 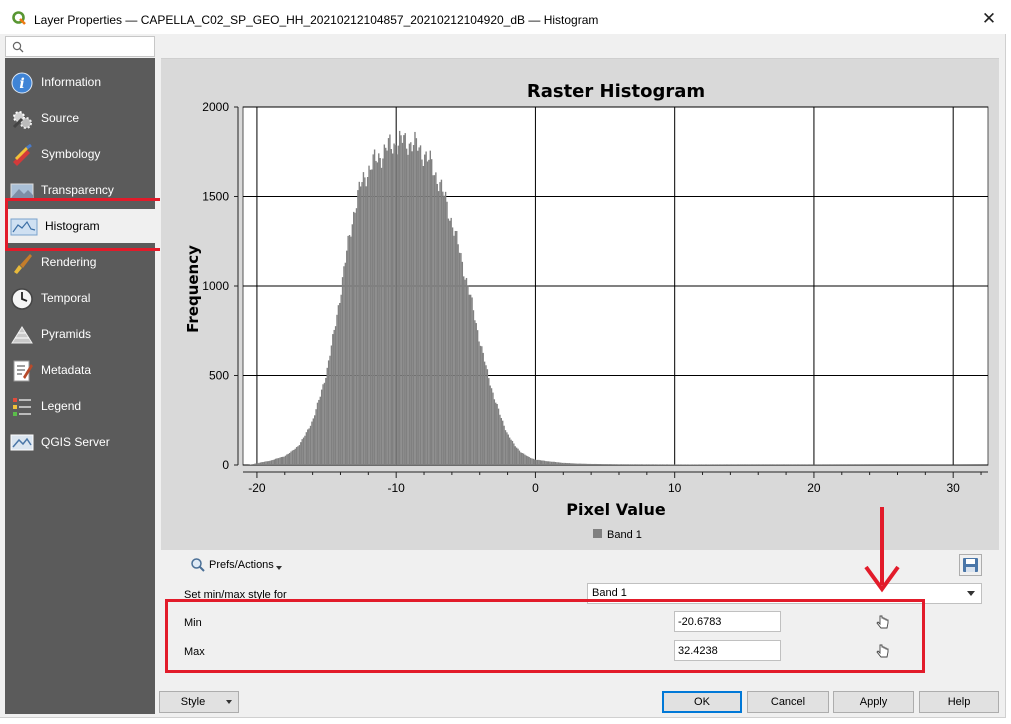 What do you see at coordinates (80, 46) in the screenshot?
I see `search-input` at bounding box center [80, 46].